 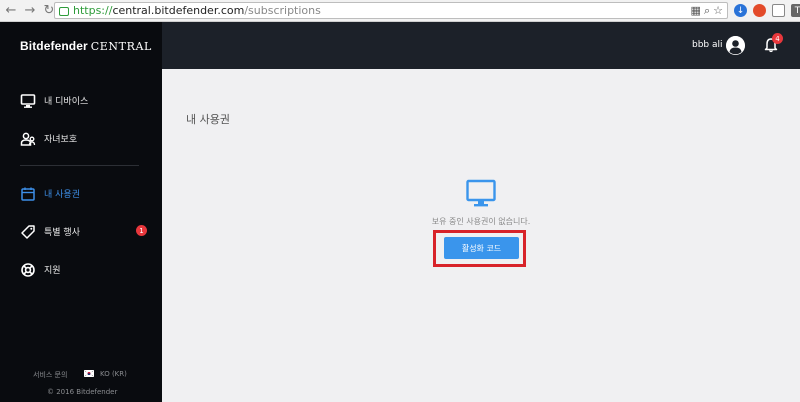 What do you see at coordinates (28, 232) in the screenshot?
I see `tag-icon` at bounding box center [28, 232].